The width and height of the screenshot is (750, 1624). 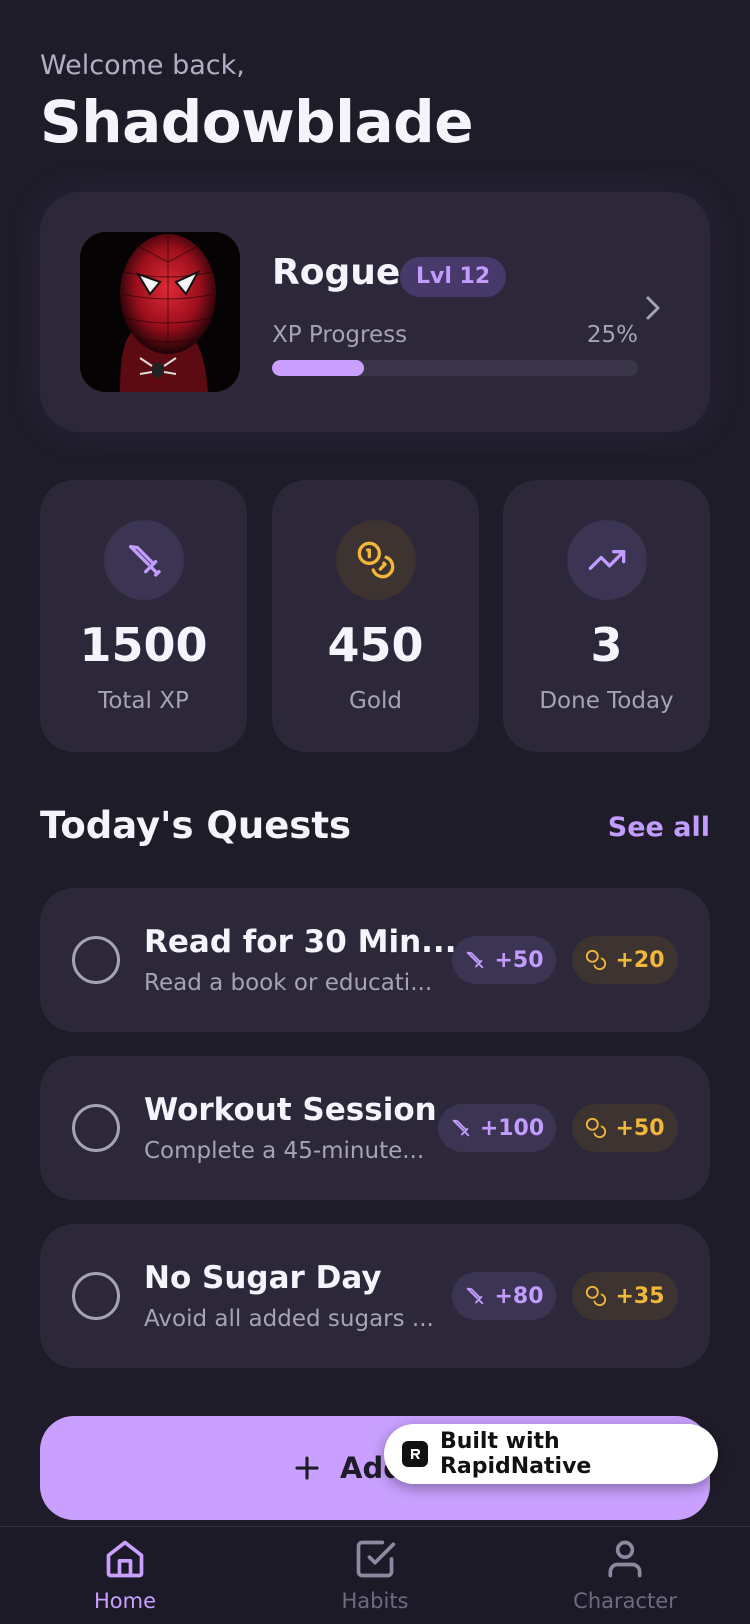 I want to click on xp-progress-fill, so click(x=318, y=368).